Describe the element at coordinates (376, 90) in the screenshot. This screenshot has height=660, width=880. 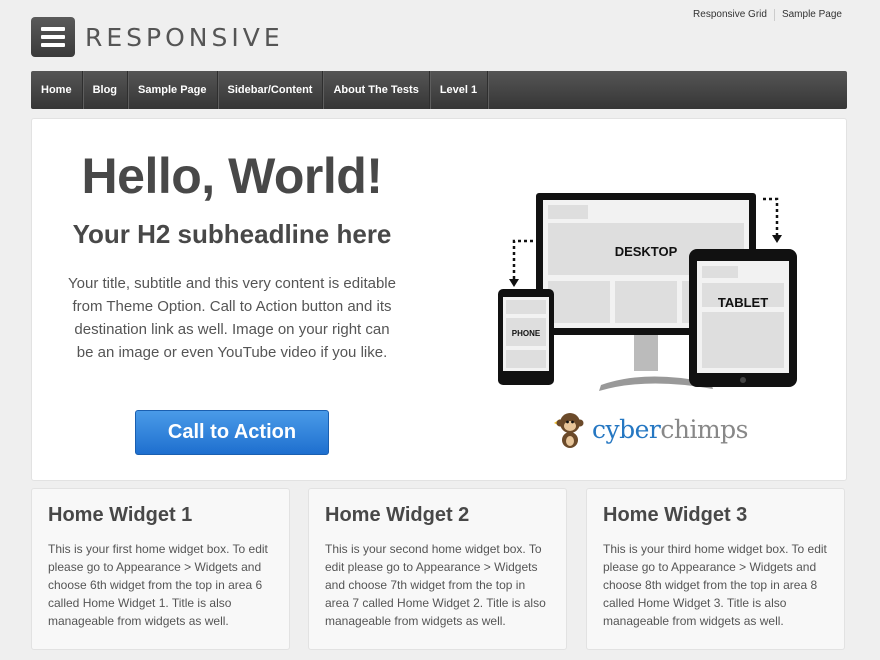
I see `nav-about-the-tests: About The Tests` at that location.